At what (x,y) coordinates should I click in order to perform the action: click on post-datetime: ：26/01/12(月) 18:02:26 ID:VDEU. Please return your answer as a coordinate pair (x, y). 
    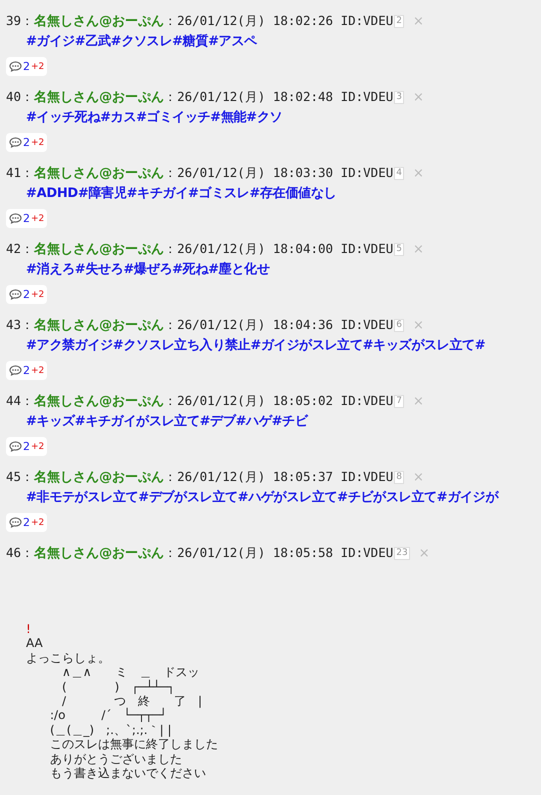
    Looking at the image, I should click on (279, 21).